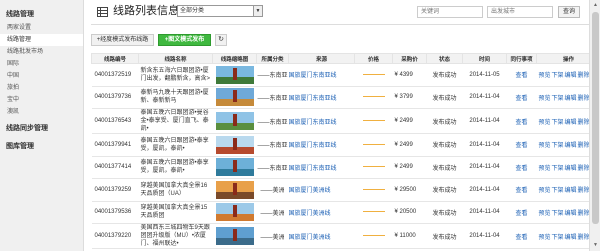  What do you see at coordinates (175, 97) in the screenshot?
I see `route-name: 泰新马九晚十天跟团游•厦新、泰新新马` at bounding box center [175, 97].